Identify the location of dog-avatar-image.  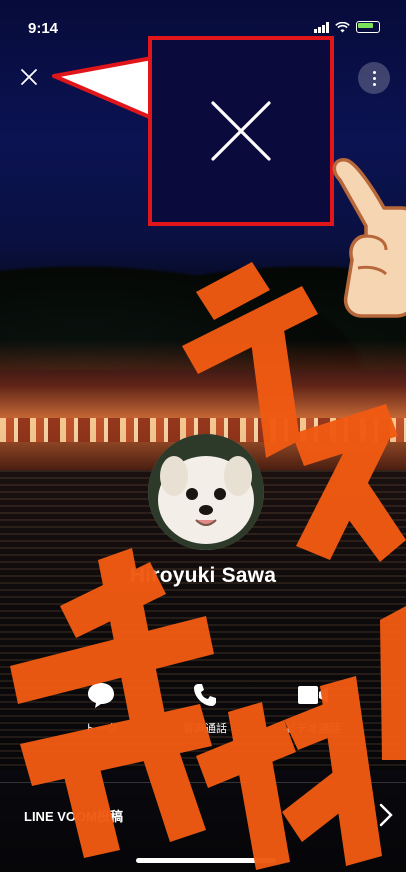
(206, 492).